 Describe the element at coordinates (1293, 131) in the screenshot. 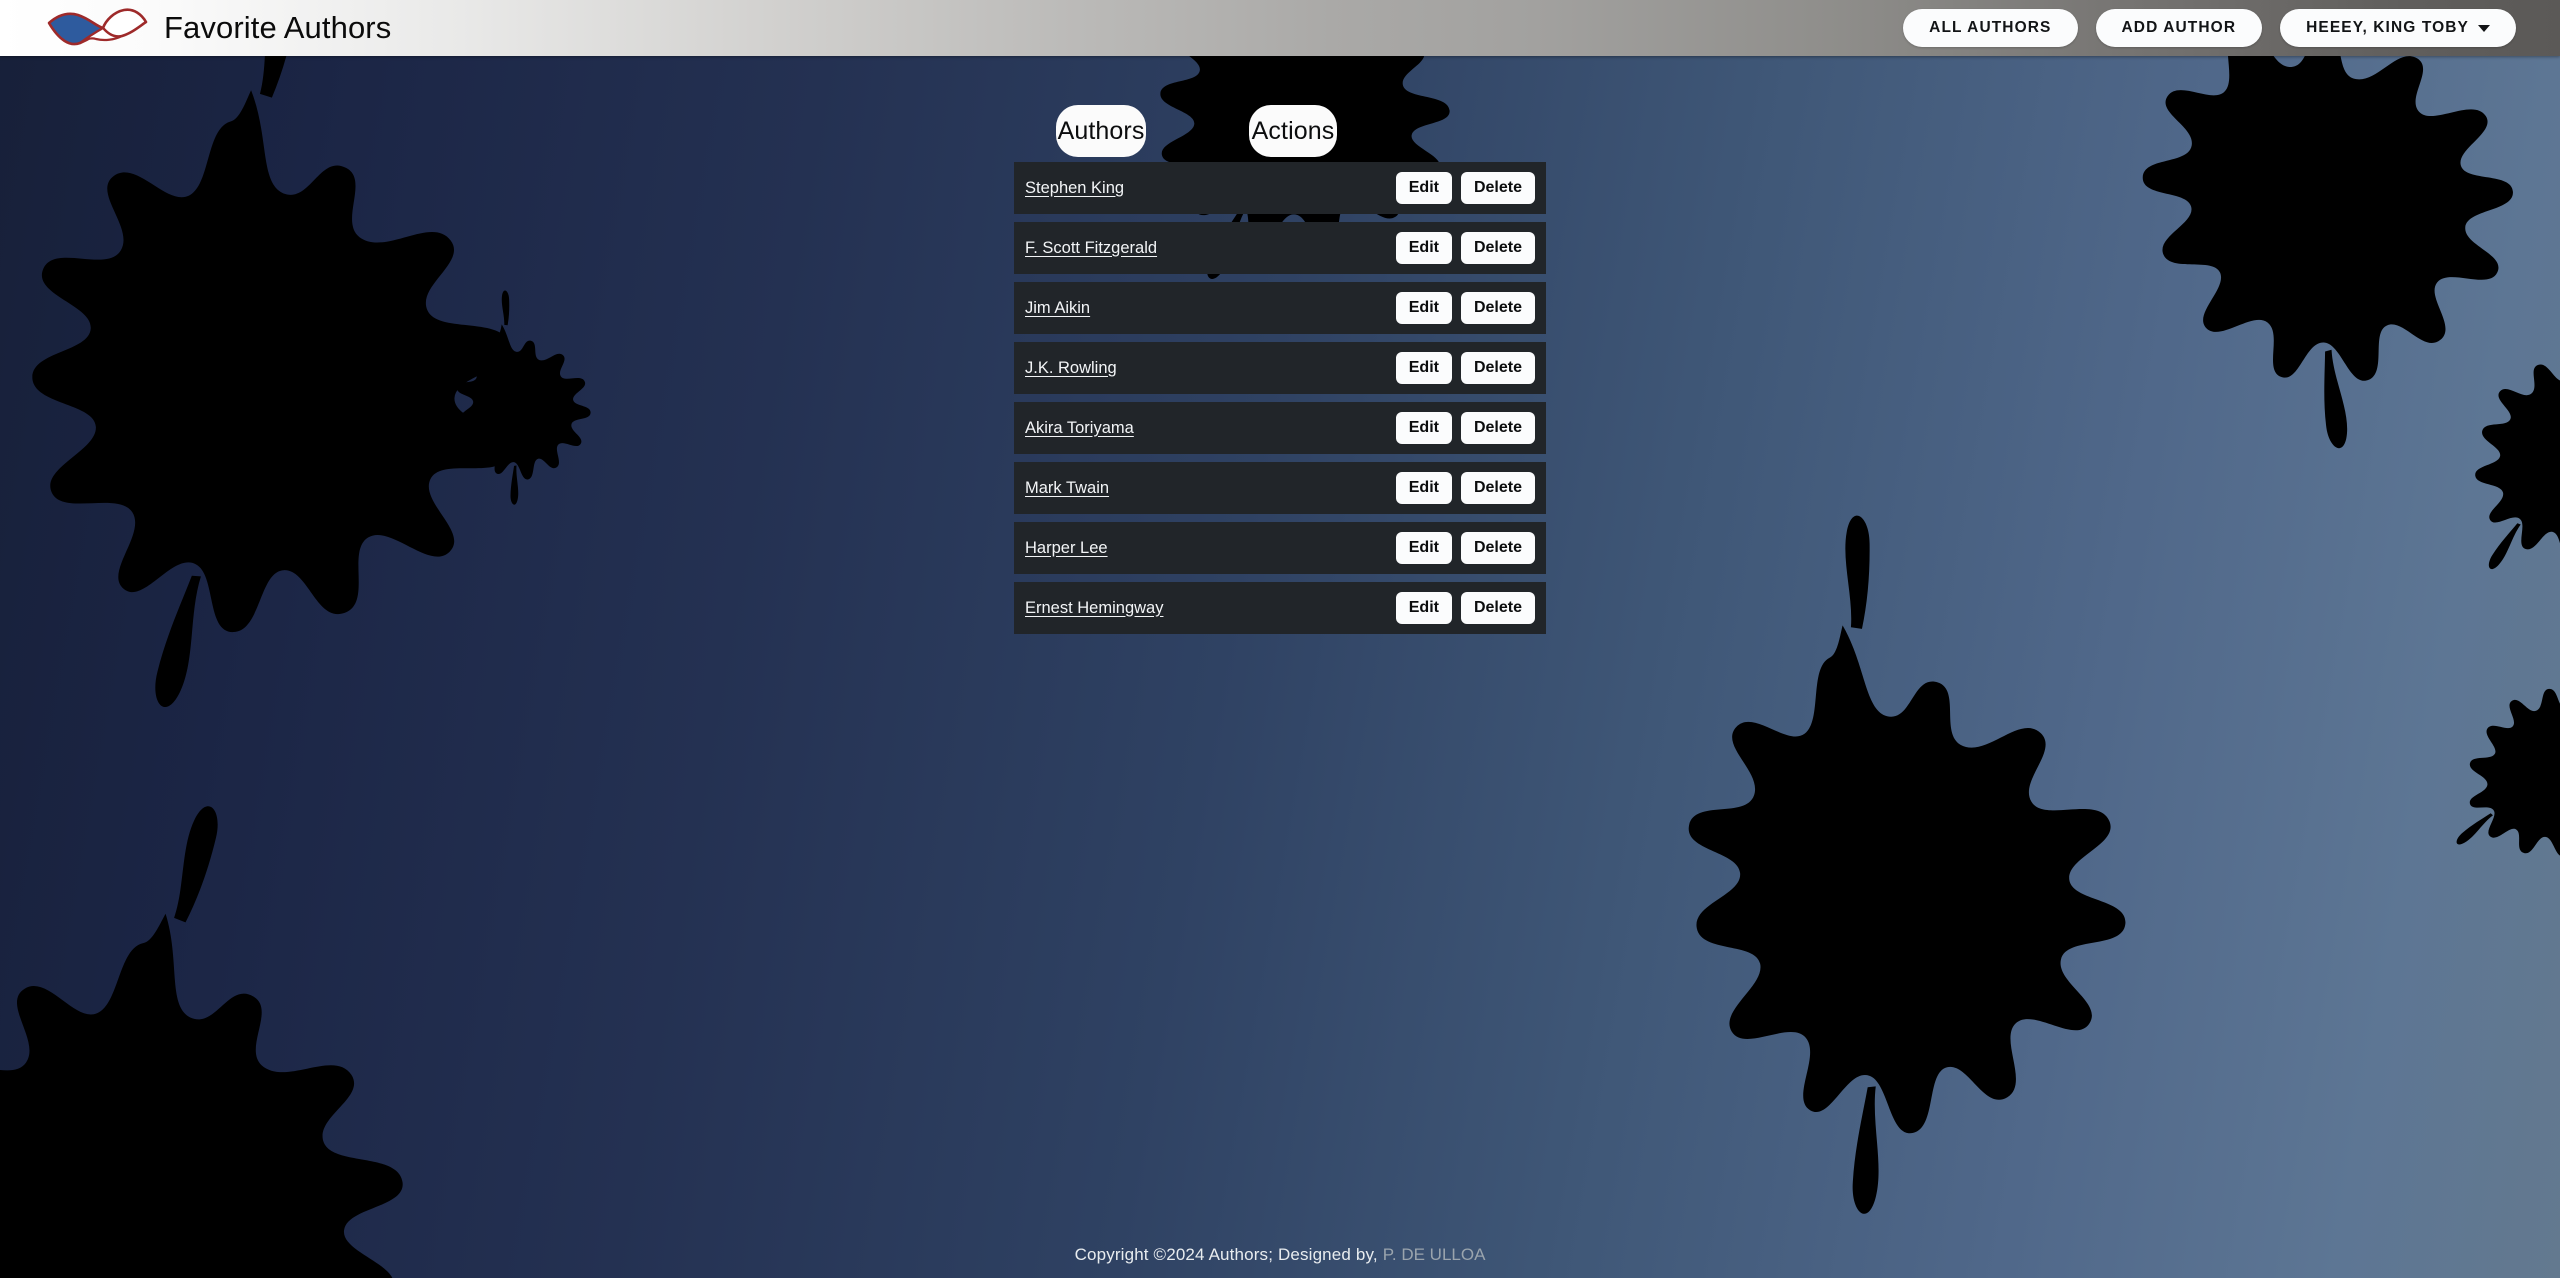

I see `column-header-actions: Actions` at that location.